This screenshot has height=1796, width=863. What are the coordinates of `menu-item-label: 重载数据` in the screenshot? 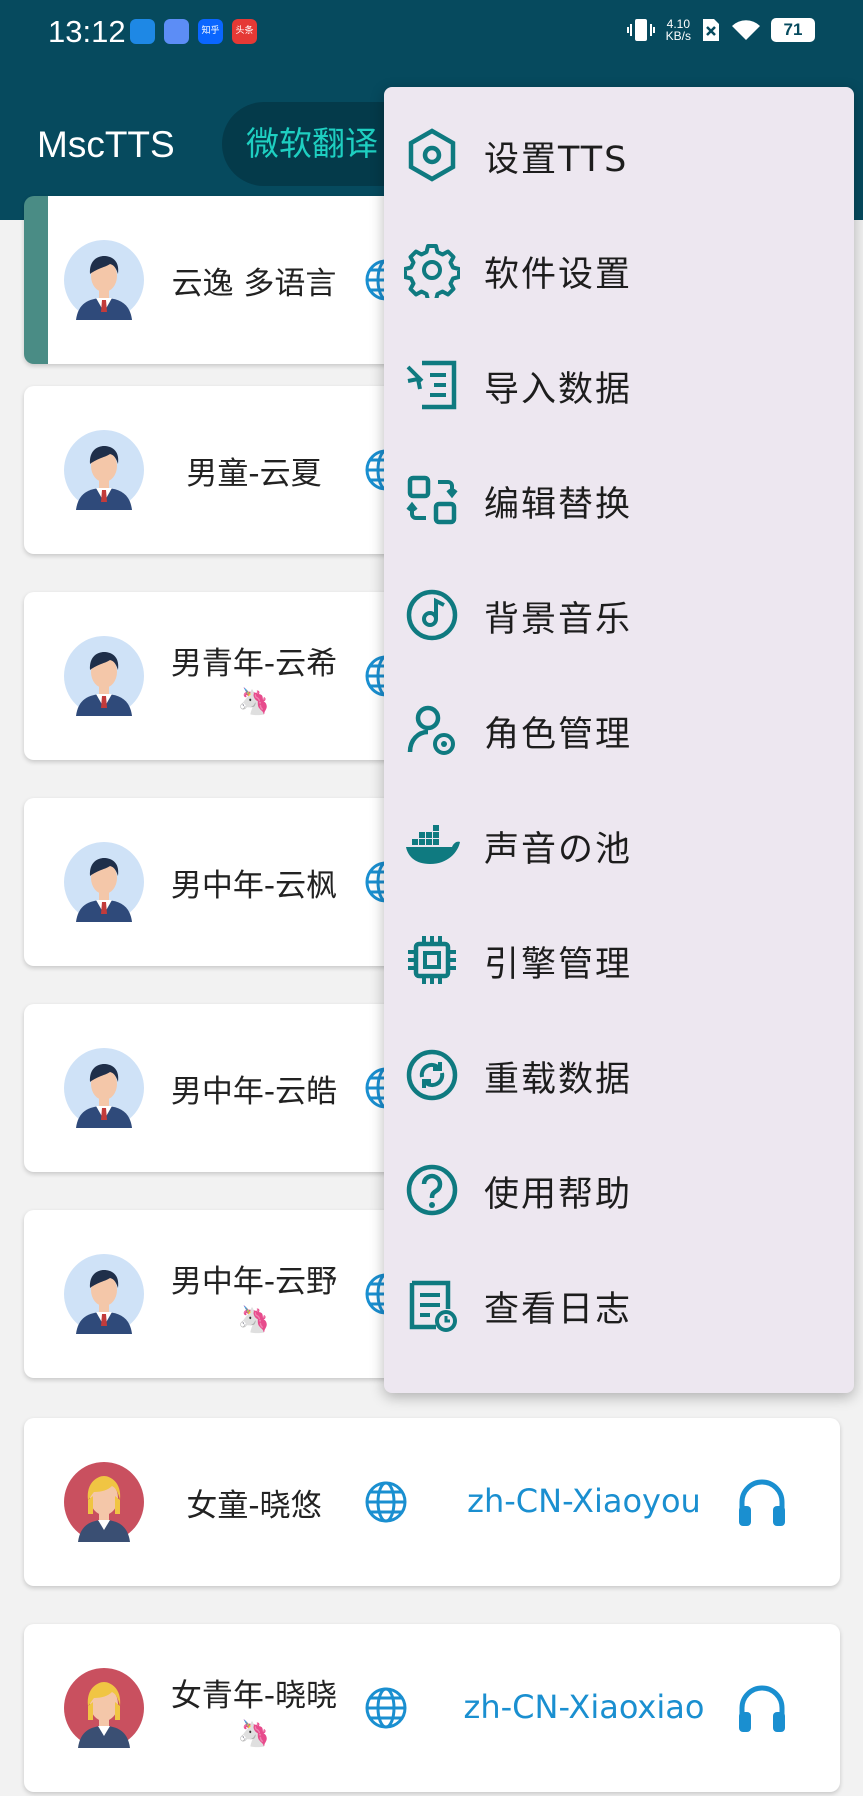 It's located at (558, 1080).